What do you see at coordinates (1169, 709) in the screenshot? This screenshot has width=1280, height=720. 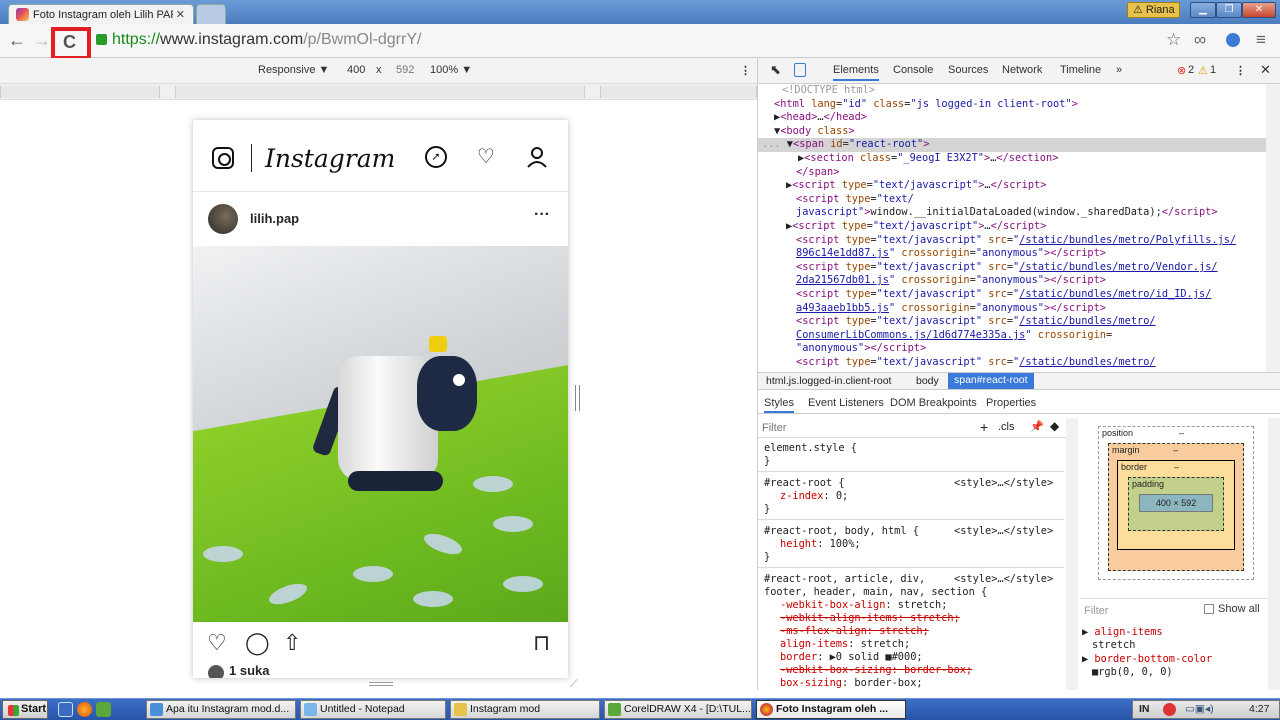 I see `antivirus-icon` at bounding box center [1169, 709].